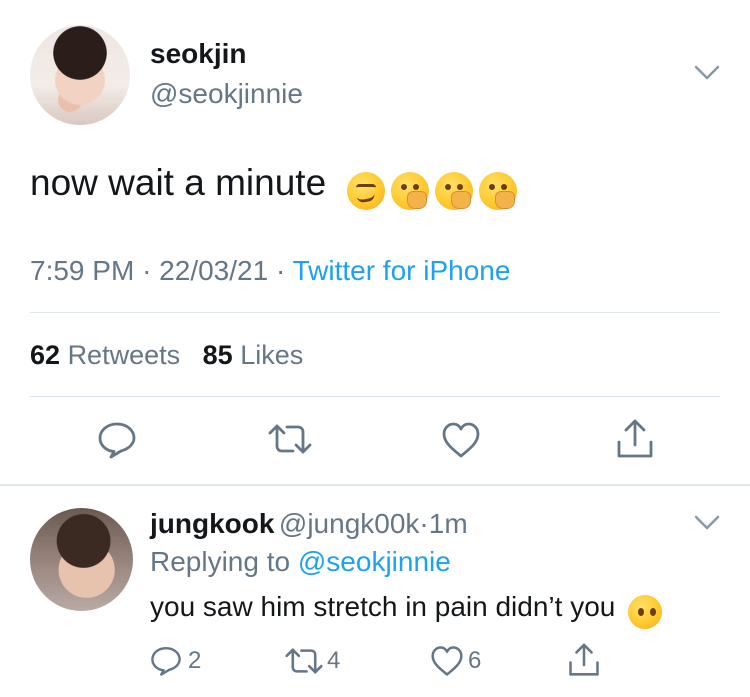 Image resolution: width=750 pixels, height=697 pixels. I want to click on reply-body: you saw him stretch in pain didn’t you, so click(409, 610).